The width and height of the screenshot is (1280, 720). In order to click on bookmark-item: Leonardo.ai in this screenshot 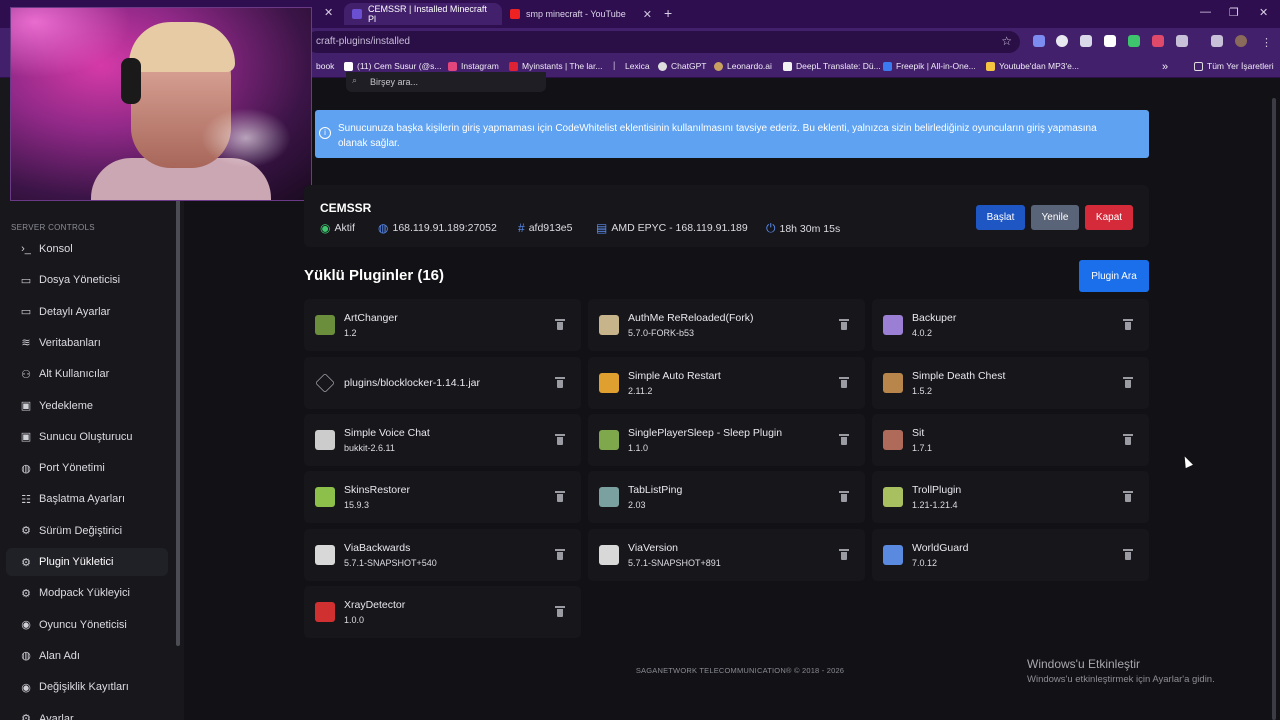, I will do `click(743, 66)`.